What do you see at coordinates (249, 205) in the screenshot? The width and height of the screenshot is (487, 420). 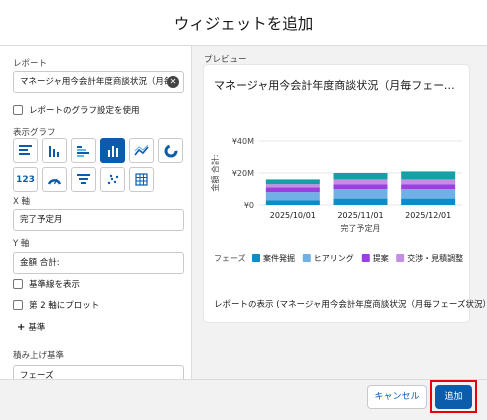 I see `y-tick-label: ¥0` at bounding box center [249, 205].